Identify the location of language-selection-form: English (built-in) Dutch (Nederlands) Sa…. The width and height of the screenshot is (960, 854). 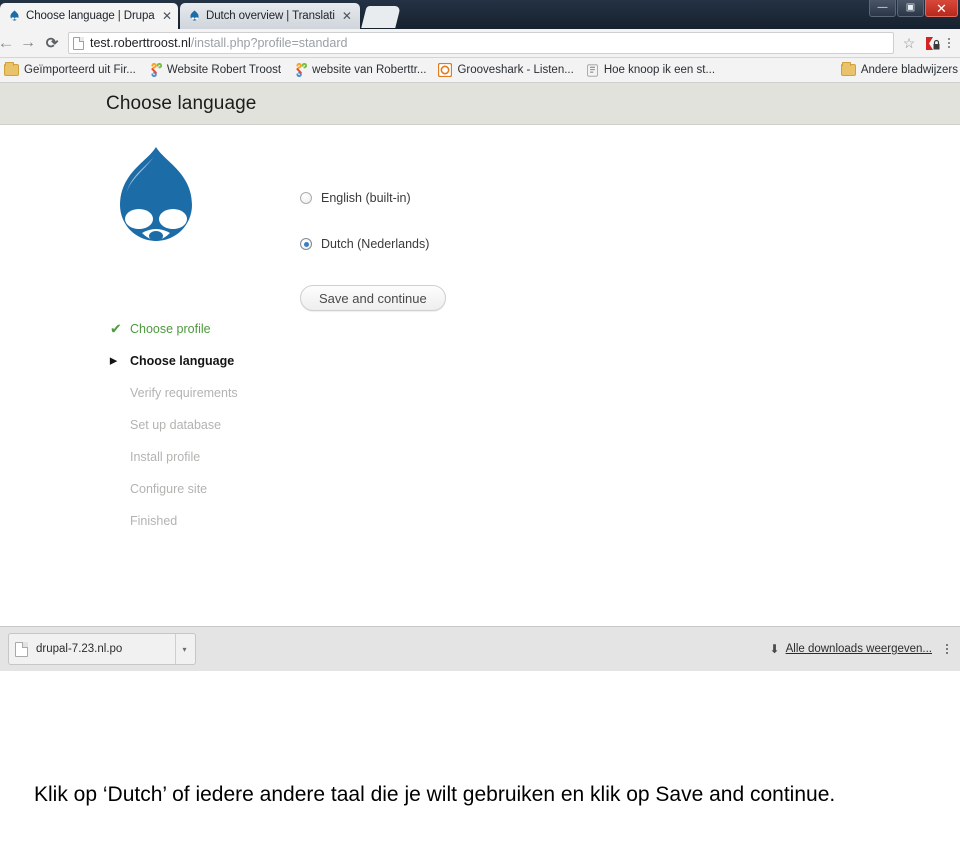
(373, 249).